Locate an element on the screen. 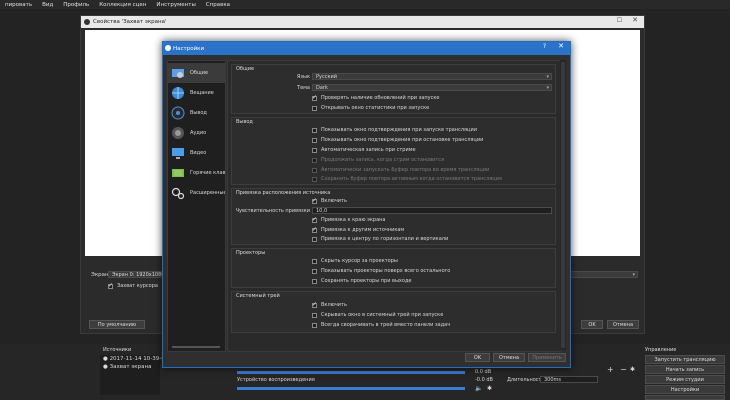  group-title: Проекторы is located at coordinates (251, 253).